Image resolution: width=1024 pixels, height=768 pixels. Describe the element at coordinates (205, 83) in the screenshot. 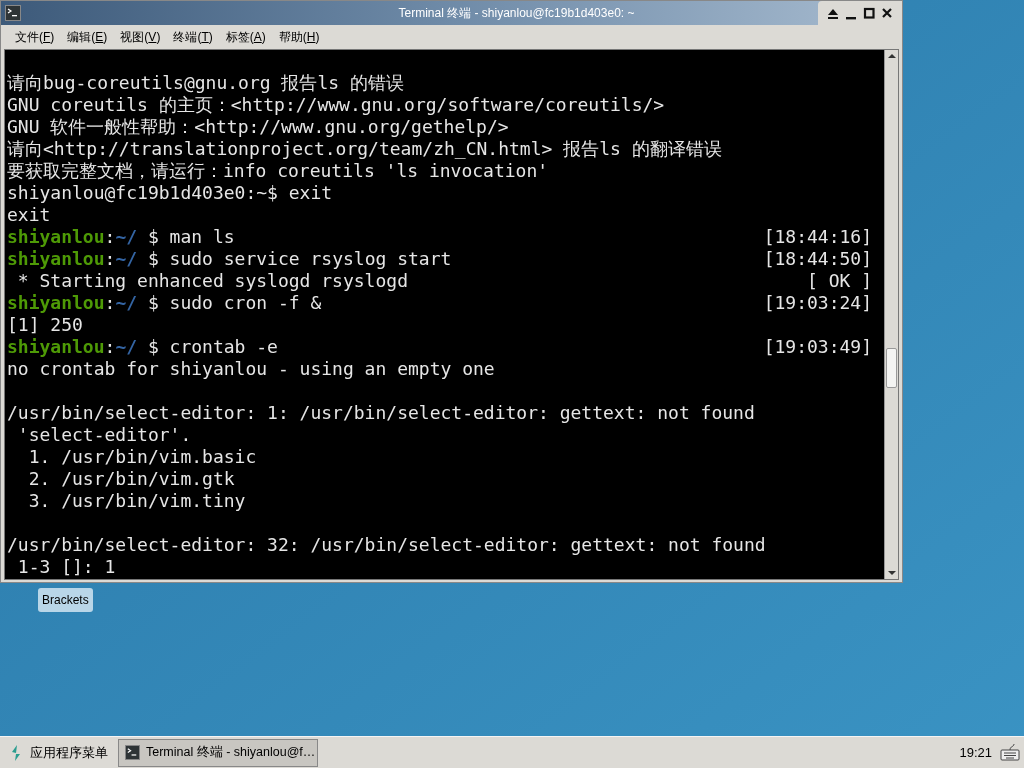

I see `terminal-line: 请向bug-coreutils@gnu.org 报告ls 的错误` at that location.